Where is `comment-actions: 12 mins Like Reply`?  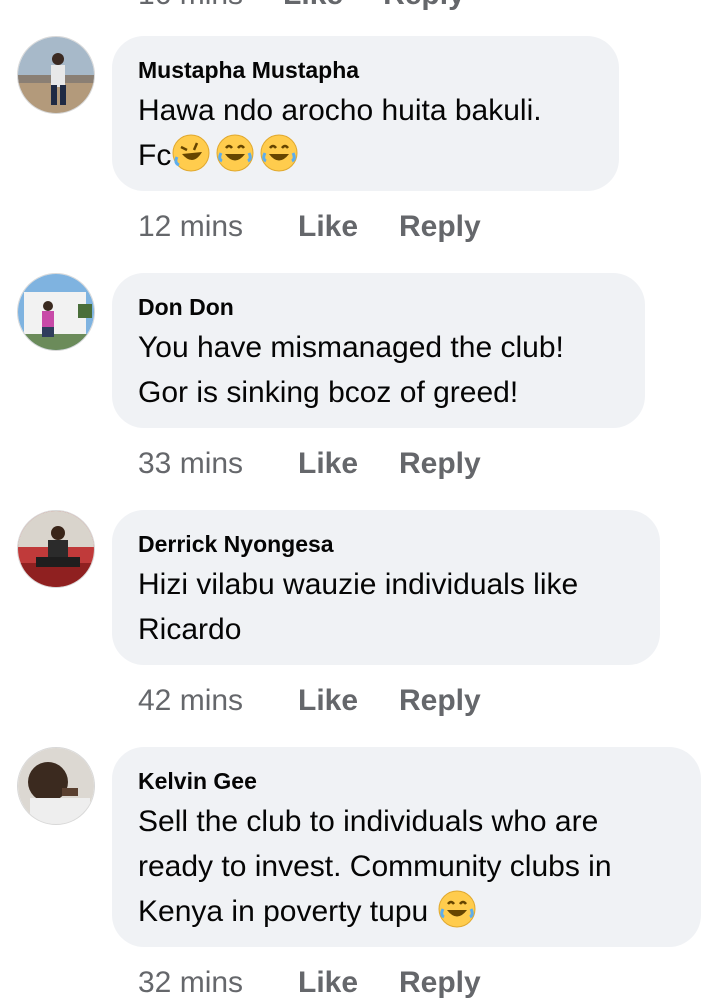 comment-actions: 12 mins Like Reply is located at coordinates (309, 227).